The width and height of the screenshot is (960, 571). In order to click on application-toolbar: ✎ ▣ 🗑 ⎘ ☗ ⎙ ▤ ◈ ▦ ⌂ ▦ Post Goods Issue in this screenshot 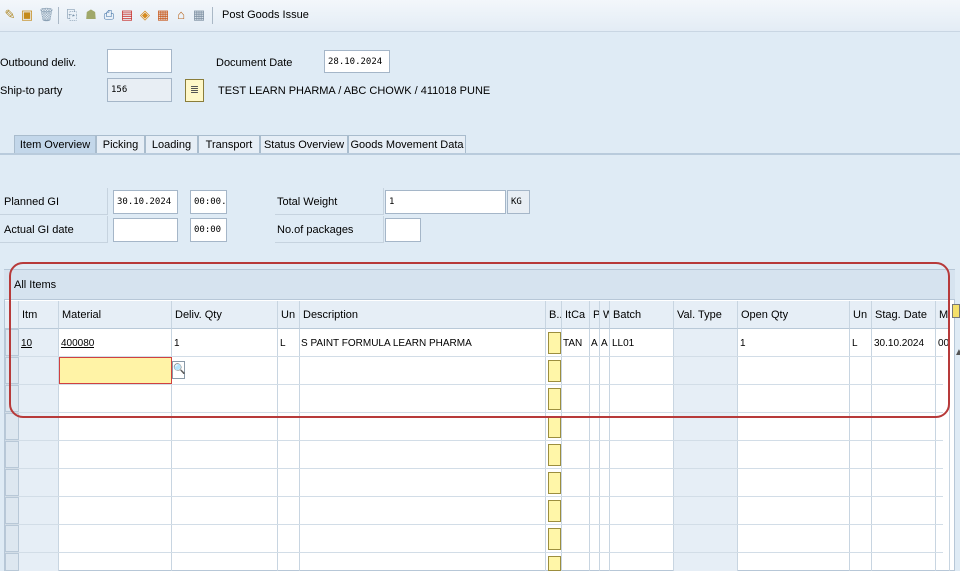, I will do `click(480, 16)`.